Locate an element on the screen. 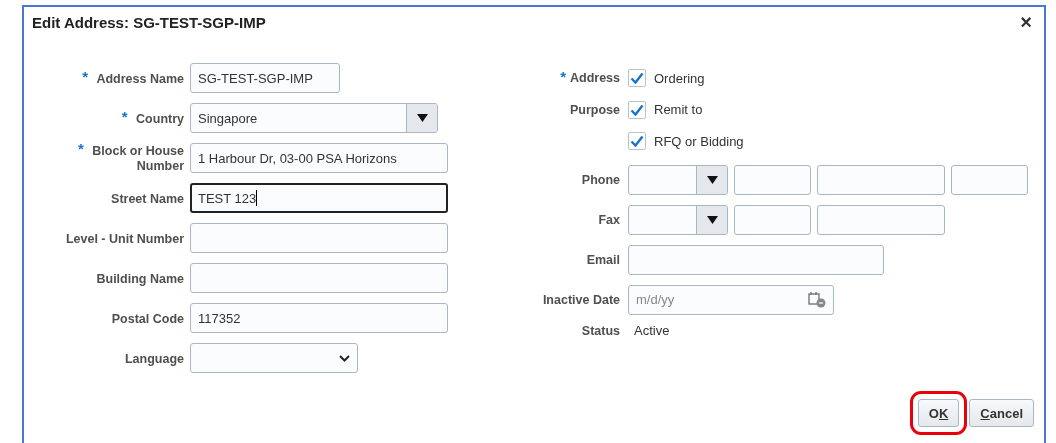 Image resolution: width=1056 pixels, height=443 pixels. status-value: Active is located at coordinates (651, 330).